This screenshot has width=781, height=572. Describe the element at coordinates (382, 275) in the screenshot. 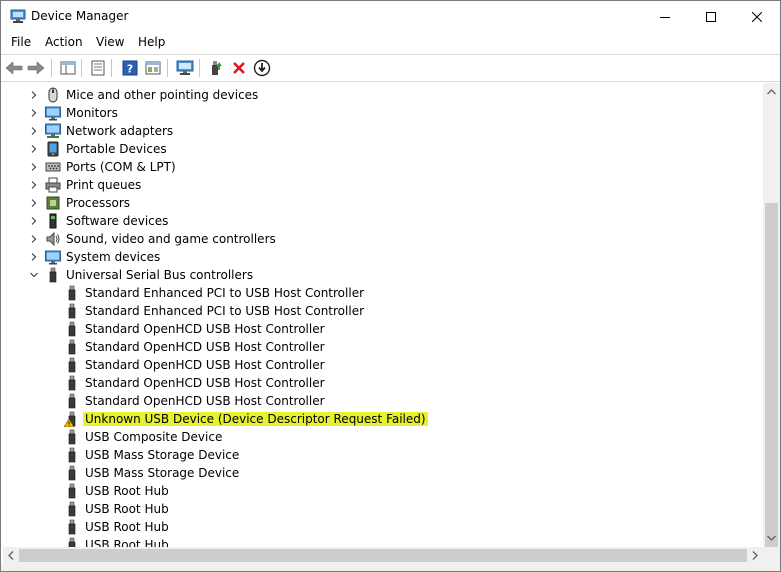

I see `device-category-node: Universal Serial Bus controllers` at that location.